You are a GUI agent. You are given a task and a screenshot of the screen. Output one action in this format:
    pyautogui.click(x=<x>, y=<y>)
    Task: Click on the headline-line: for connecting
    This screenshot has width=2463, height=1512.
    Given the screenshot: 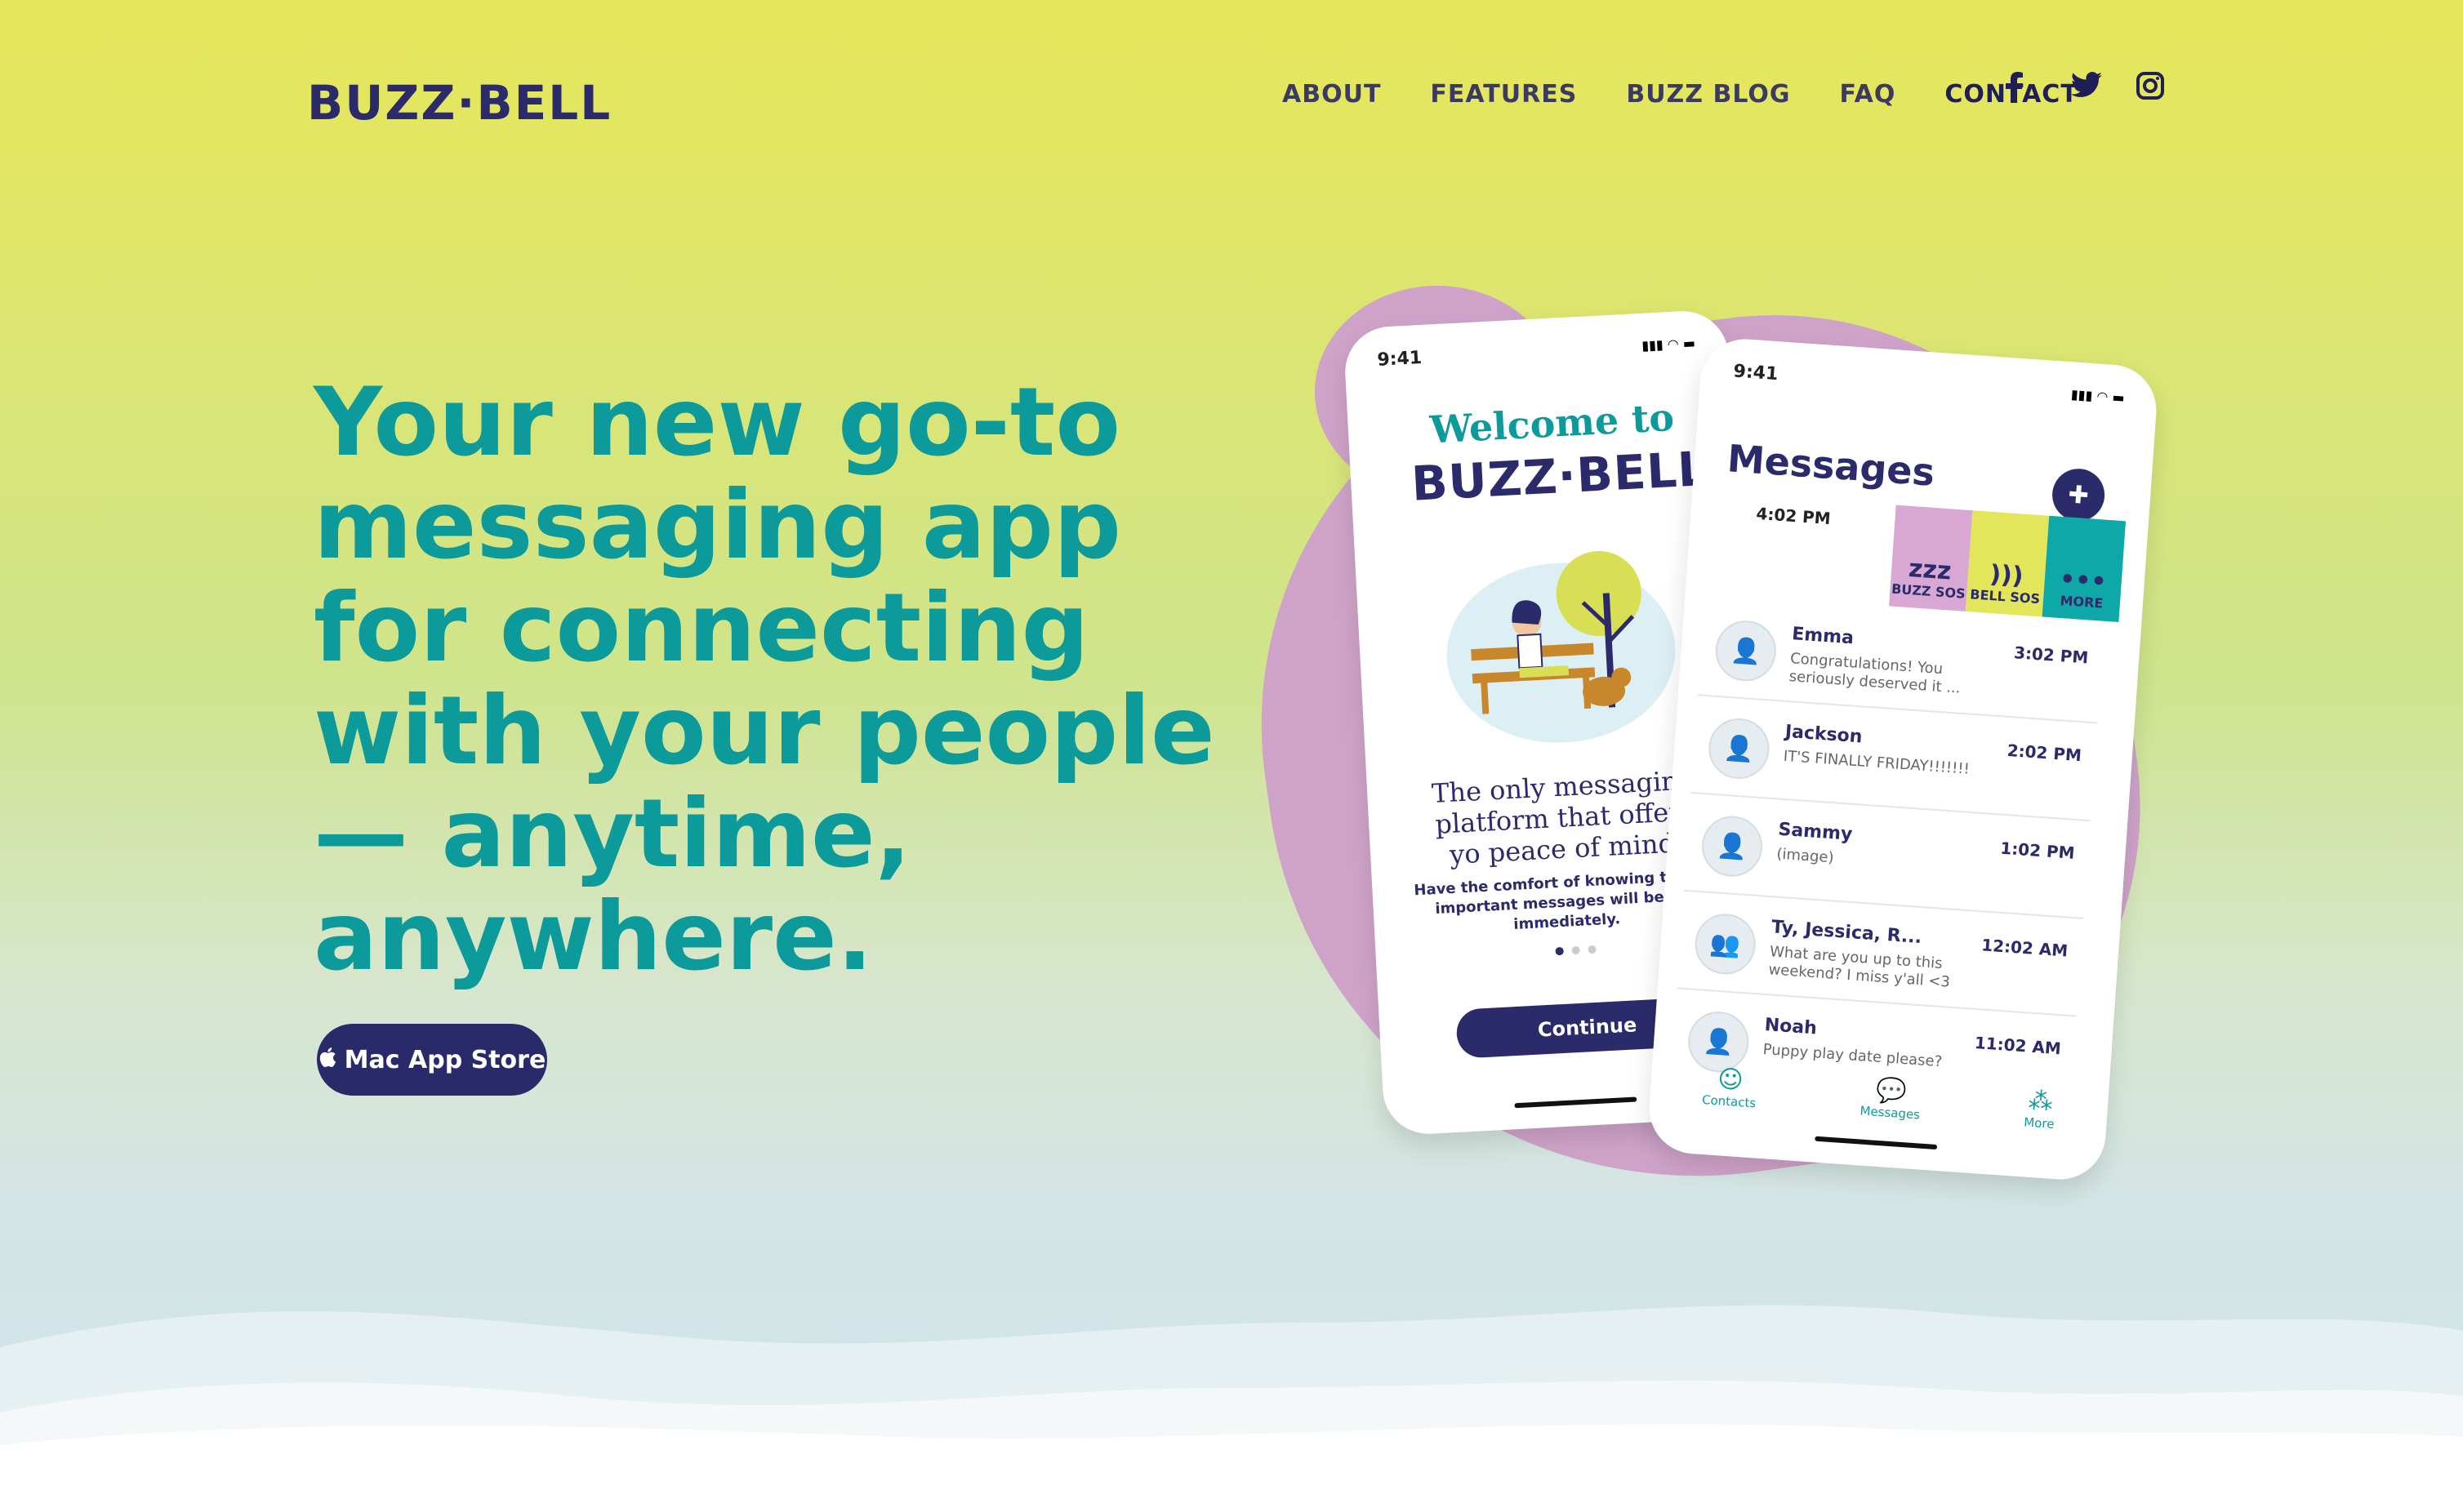 What is the action you would take?
    pyautogui.click(x=701, y=628)
    